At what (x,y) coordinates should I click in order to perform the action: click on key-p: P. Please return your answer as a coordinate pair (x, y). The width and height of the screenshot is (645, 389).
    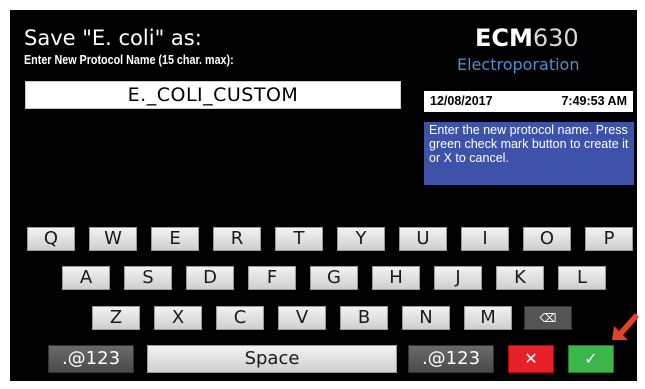
    Looking at the image, I should click on (609, 239).